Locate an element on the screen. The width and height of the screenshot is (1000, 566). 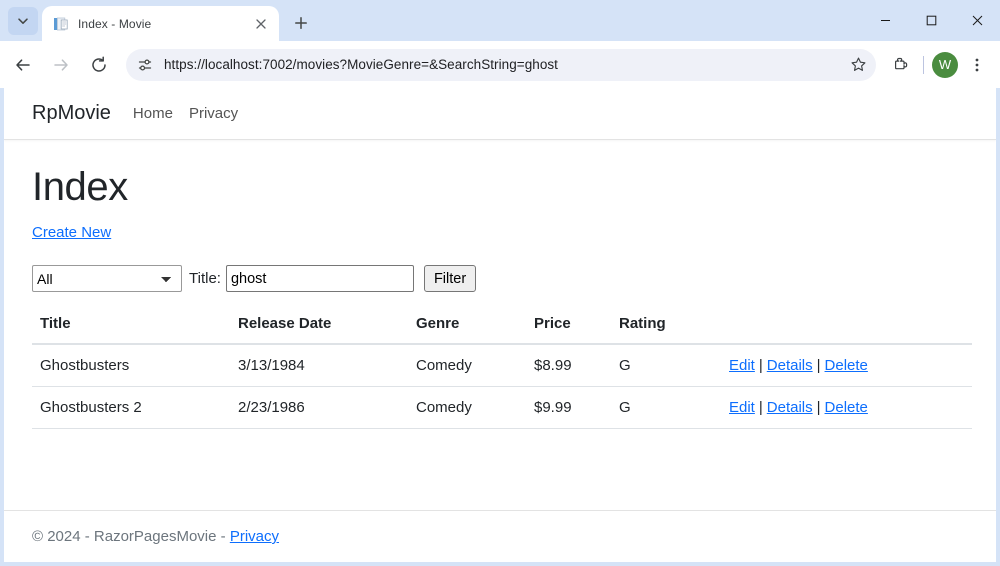
brand-link: RpMovie is located at coordinates (71, 113).